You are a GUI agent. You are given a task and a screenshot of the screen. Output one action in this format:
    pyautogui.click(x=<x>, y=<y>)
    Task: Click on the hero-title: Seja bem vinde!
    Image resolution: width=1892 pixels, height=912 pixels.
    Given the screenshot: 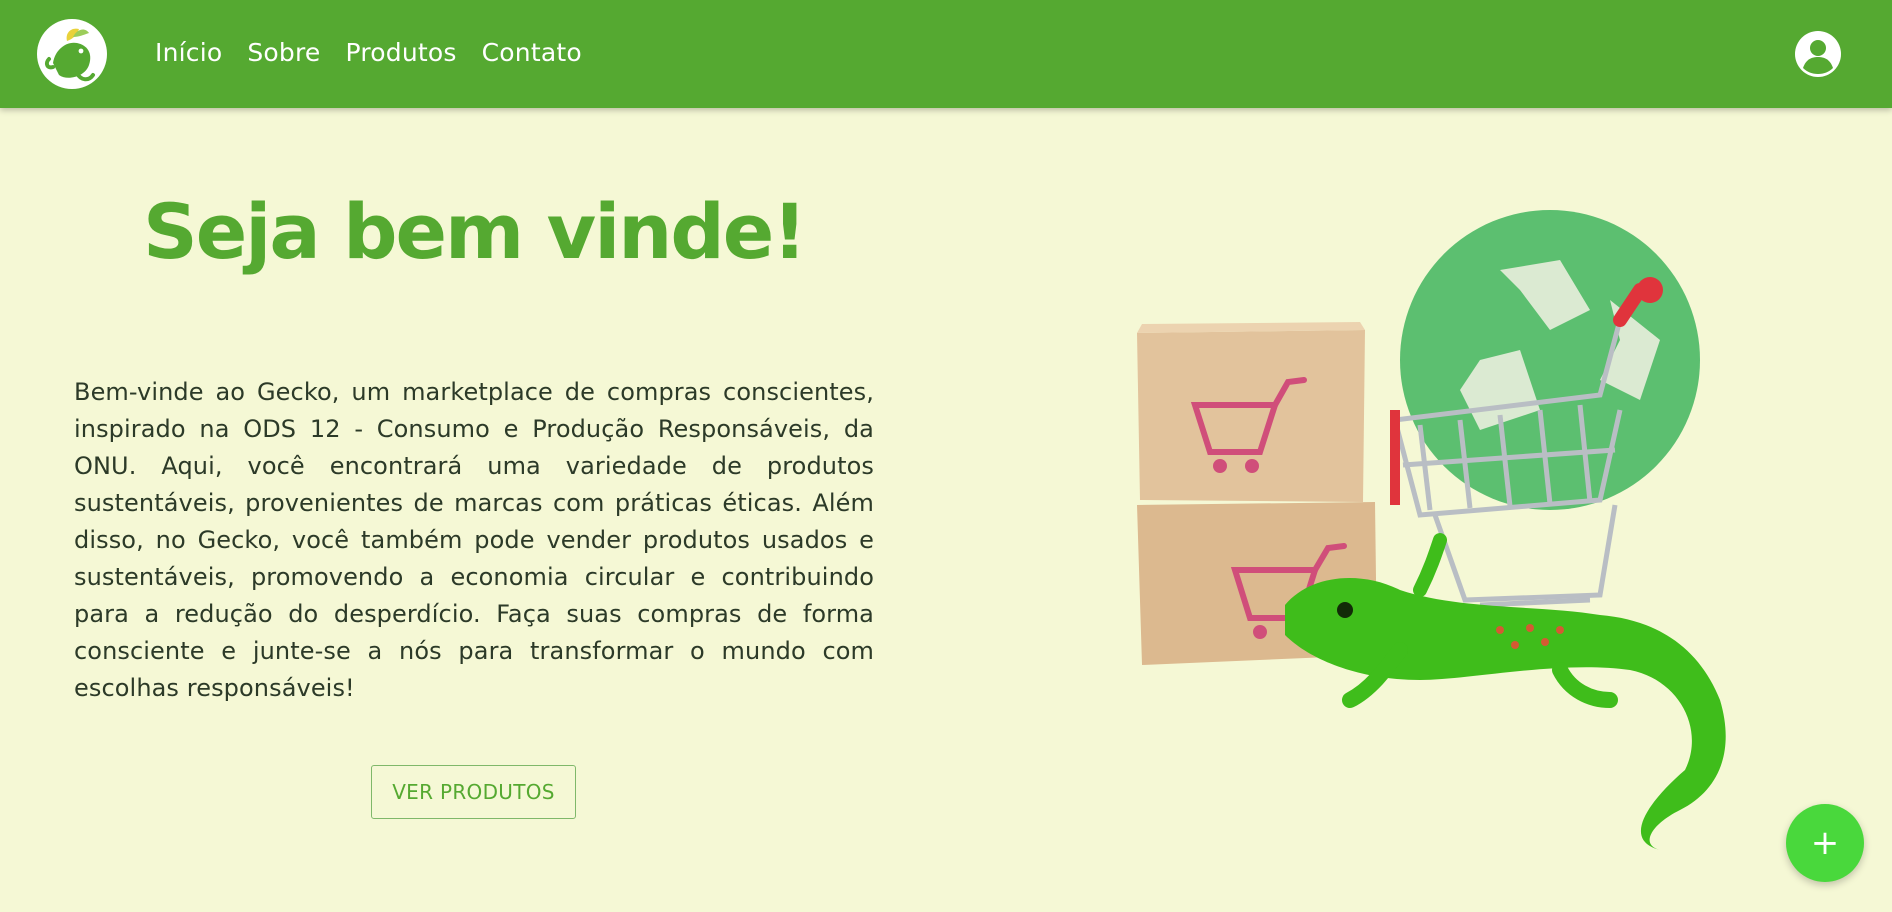 What is the action you would take?
    pyautogui.click(x=475, y=231)
    